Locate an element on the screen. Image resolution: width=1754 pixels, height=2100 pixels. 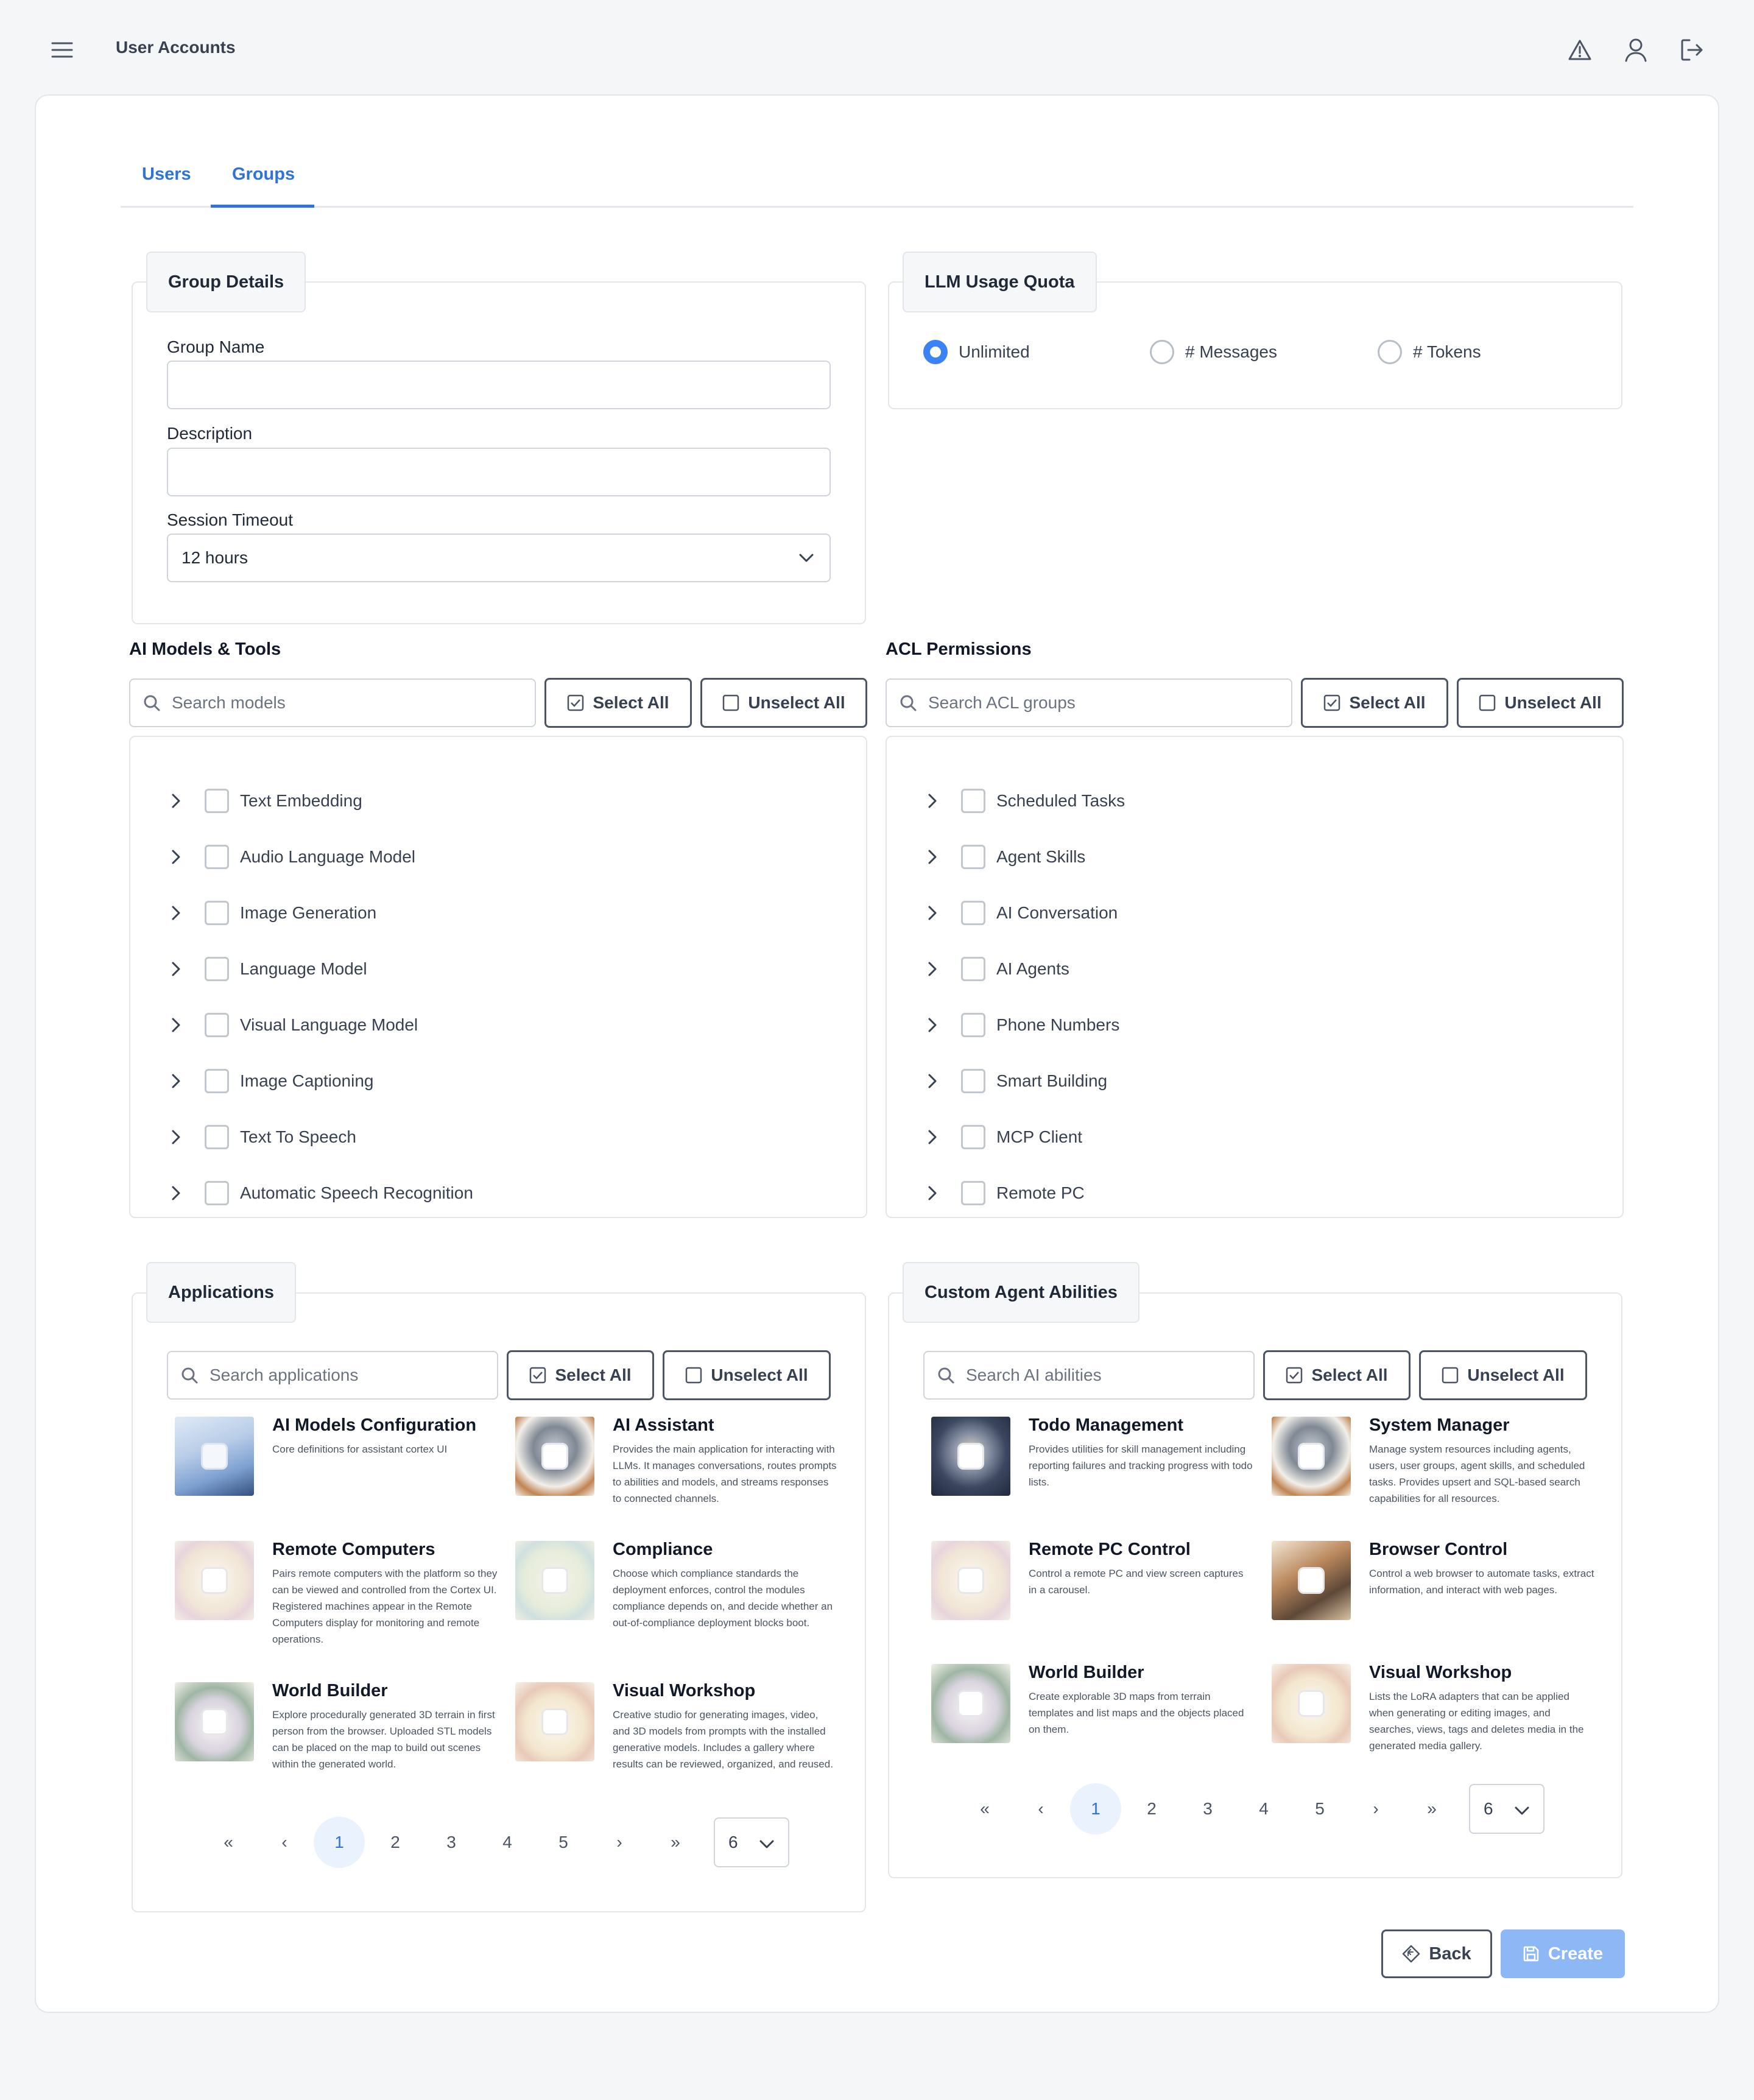
applications-search: Search applications is located at coordinates (332, 1376).